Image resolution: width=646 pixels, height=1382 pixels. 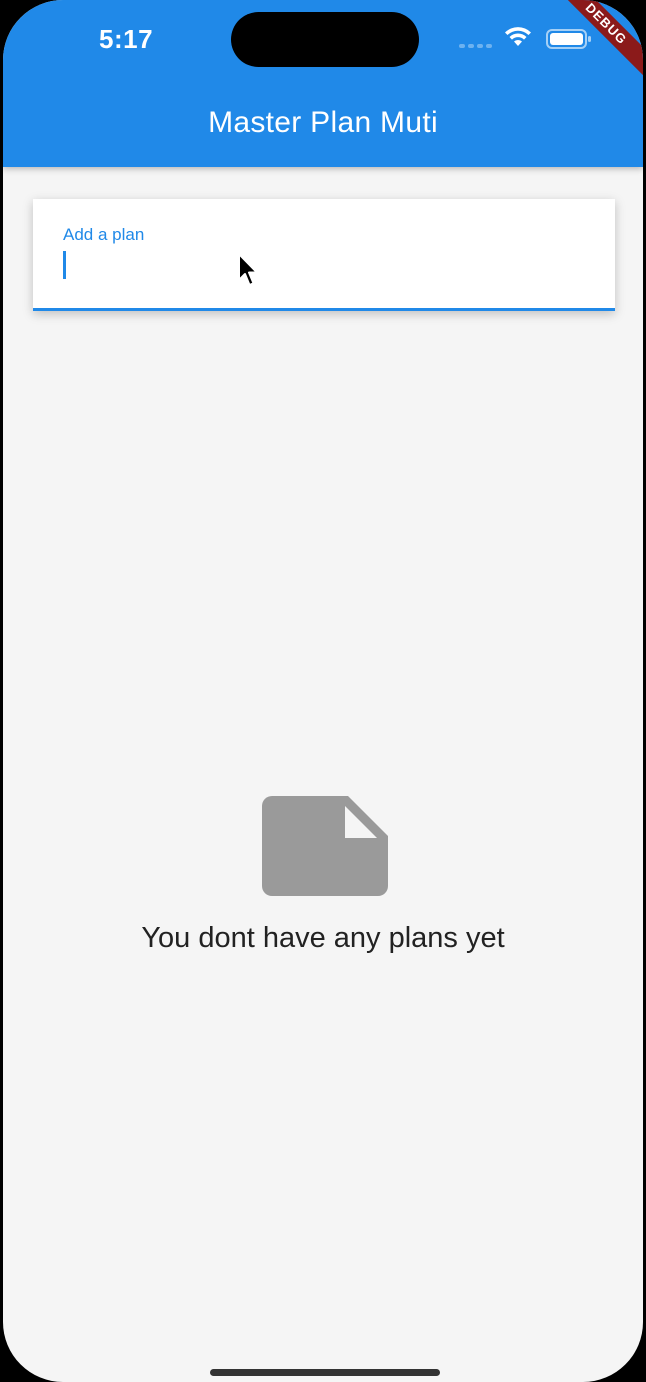 I want to click on add-plan-card: Add a plan, so click(x=324, y=255).